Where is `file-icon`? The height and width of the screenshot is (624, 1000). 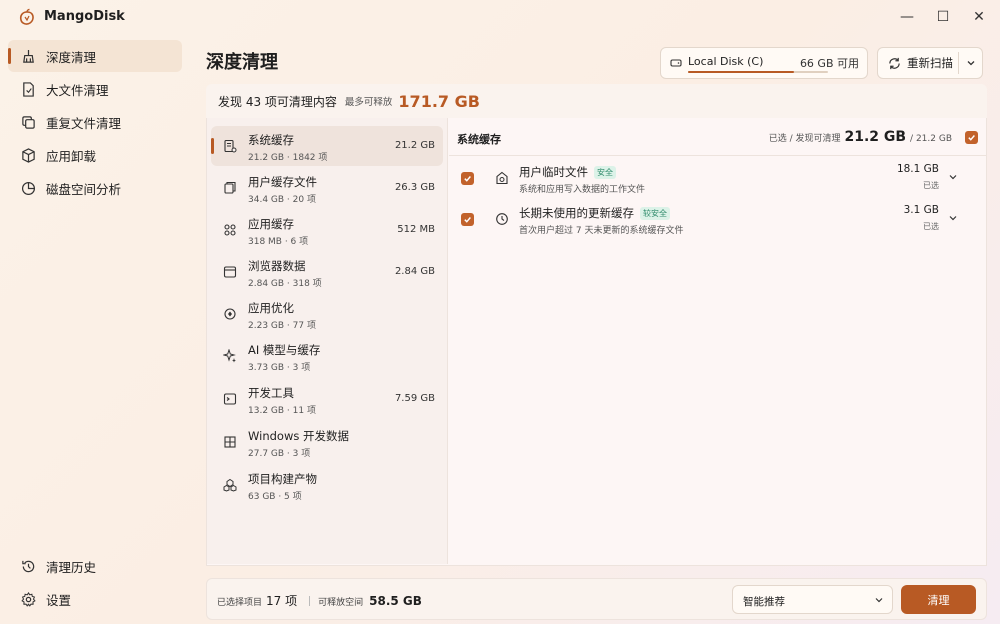
file-icon is located at coordinates (28, 89).